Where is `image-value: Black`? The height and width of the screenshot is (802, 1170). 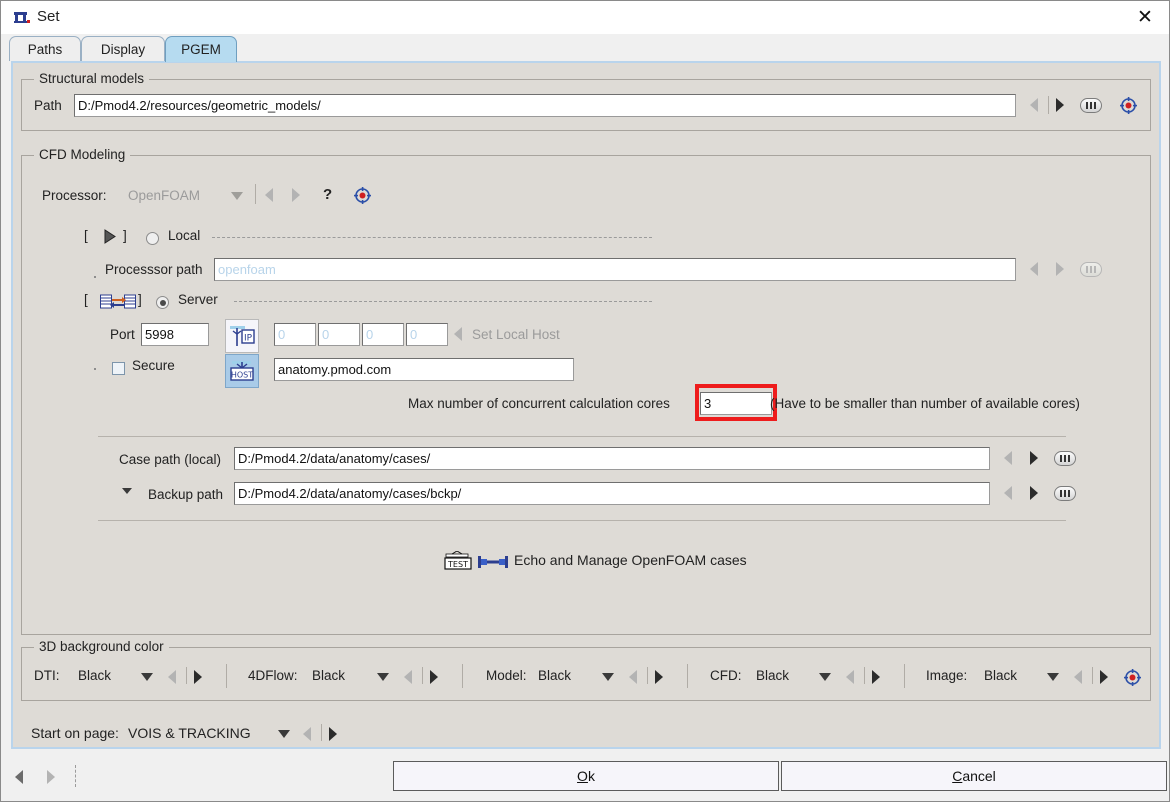
image-value: Black is located at coordinates (1000, 675).